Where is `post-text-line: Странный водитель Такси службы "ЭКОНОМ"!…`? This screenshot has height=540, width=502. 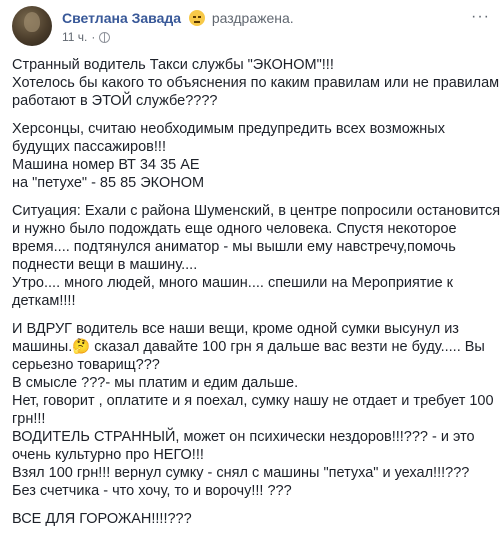 post-text-line: Странный водитель Такси службы "ЭКОНОМ"!… is located at coordinates (173, 65).